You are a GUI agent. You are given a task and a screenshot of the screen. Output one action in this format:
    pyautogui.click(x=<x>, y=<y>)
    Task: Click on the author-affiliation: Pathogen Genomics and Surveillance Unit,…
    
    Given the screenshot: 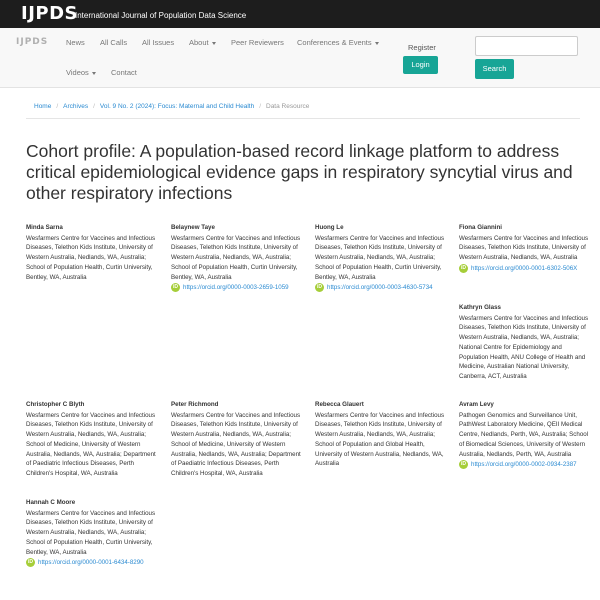 What is the action you would take?
    pyautogui.click(x=524, y=434)
    